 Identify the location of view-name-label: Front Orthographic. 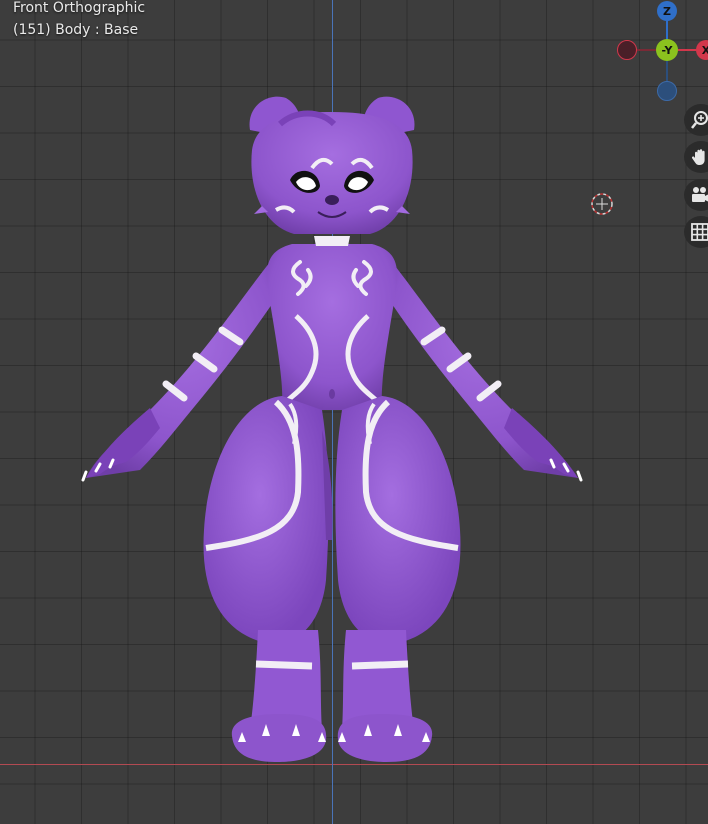
(79, 8).